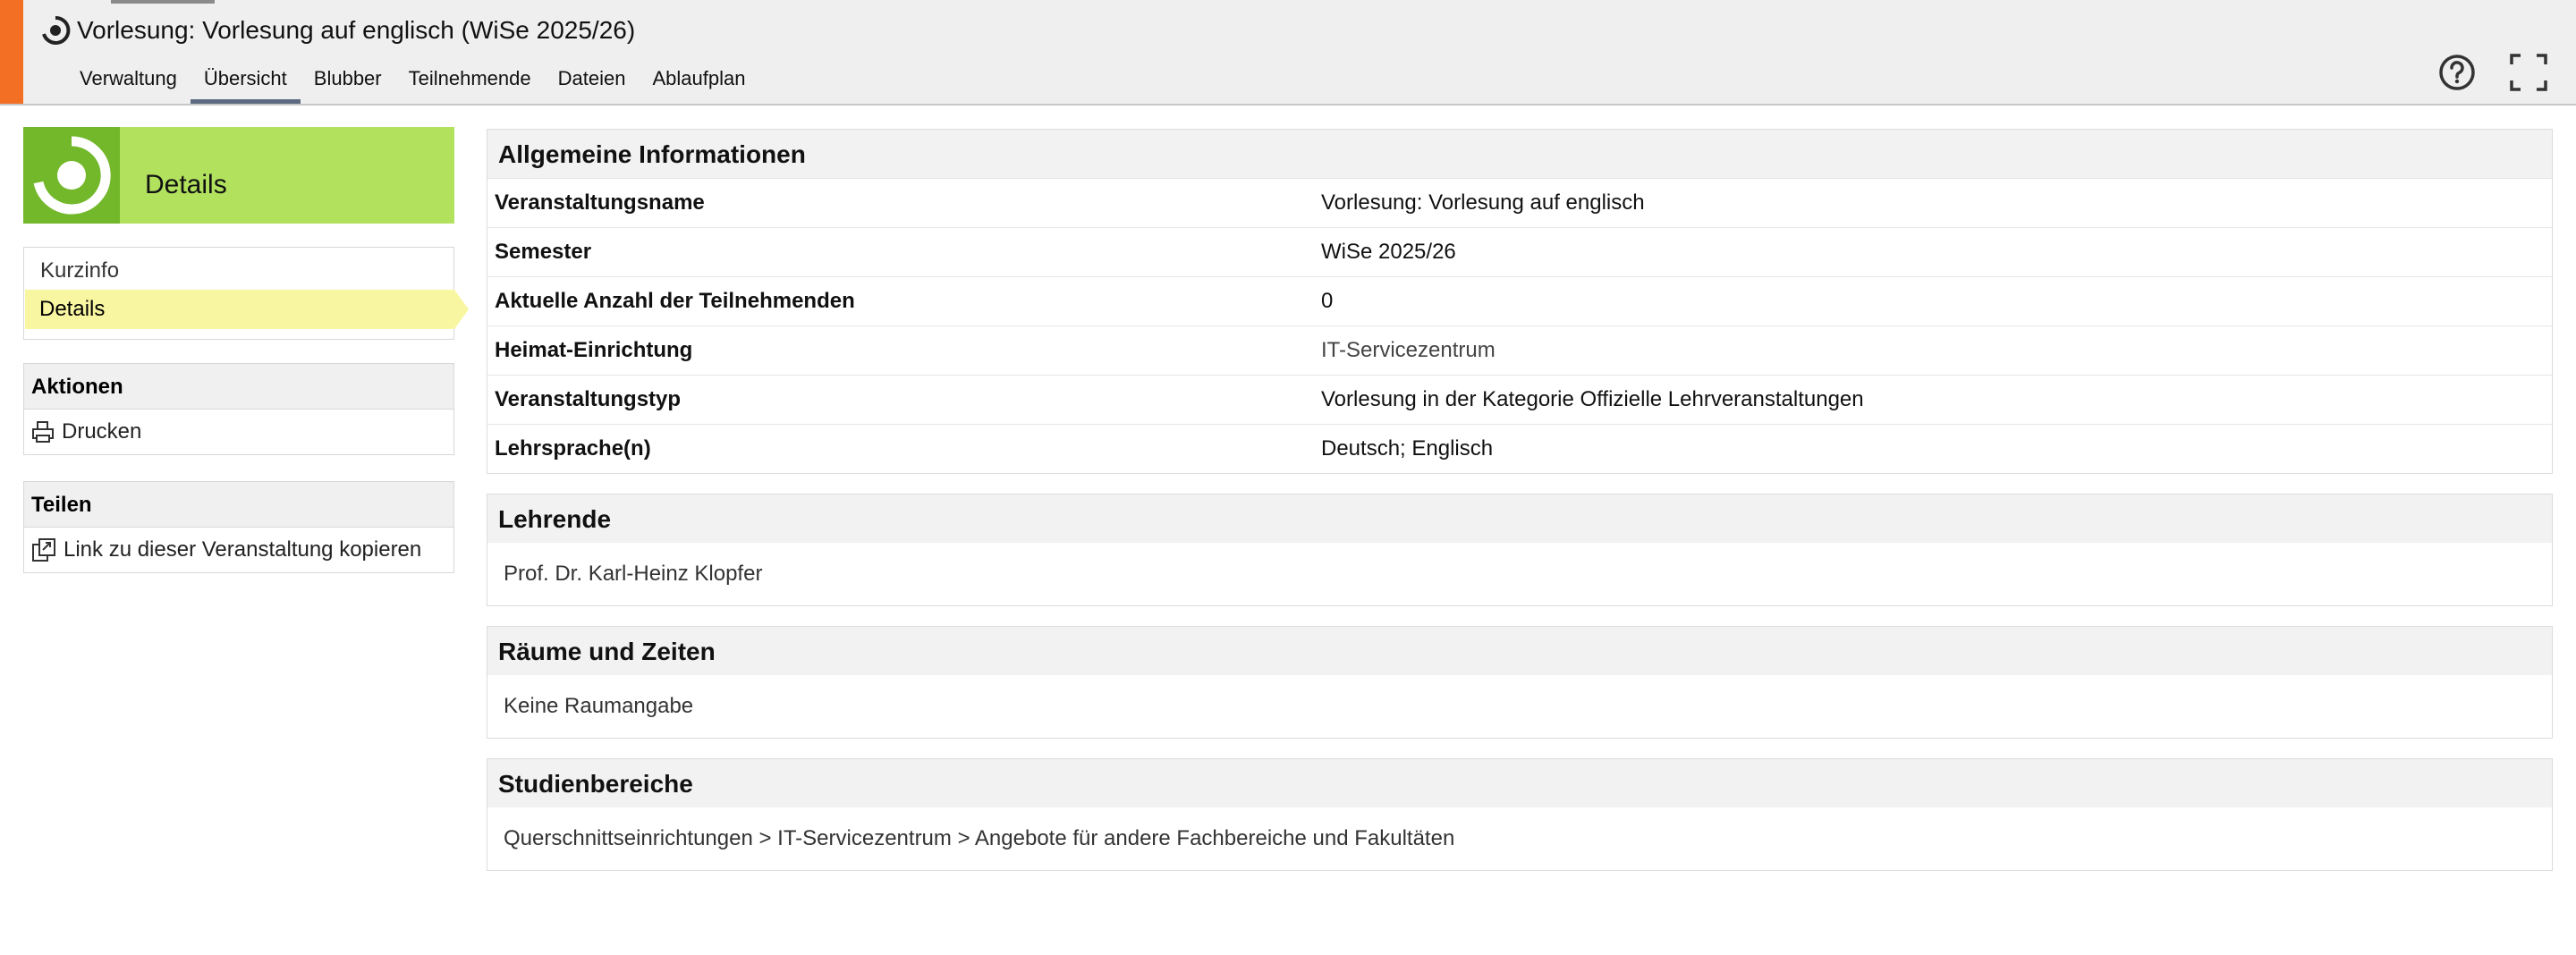  Describe the element at coordinates (592, 82) in the screenshot. I see `tab-dateien: Dateien` at that location.